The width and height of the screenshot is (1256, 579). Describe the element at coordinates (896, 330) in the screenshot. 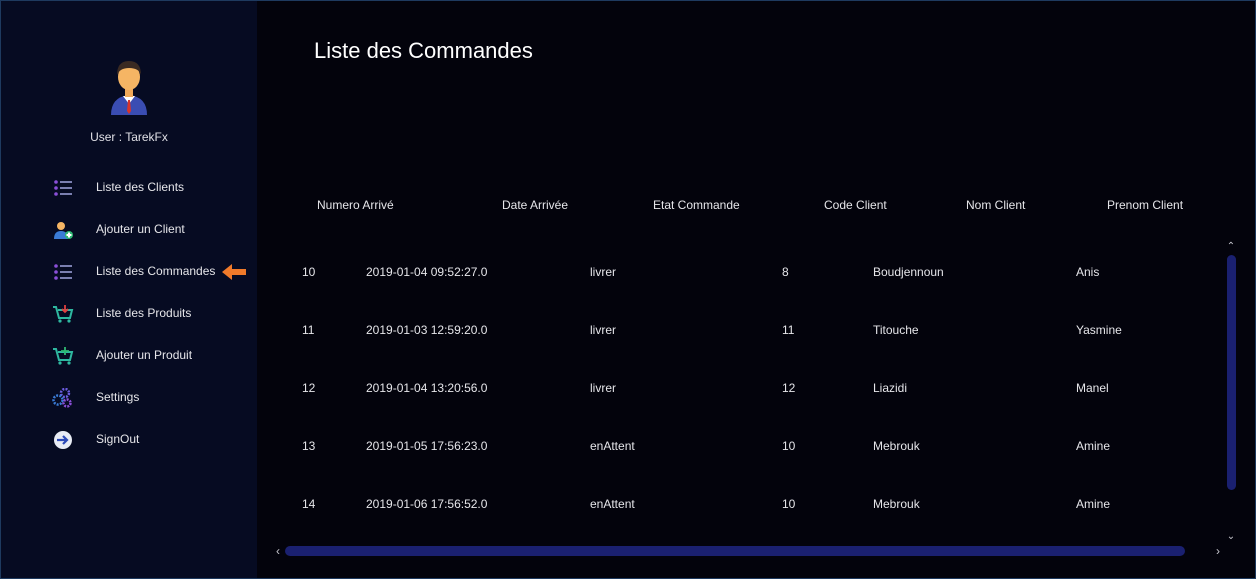

I see `cell-nom-client: Titouche` at that location.